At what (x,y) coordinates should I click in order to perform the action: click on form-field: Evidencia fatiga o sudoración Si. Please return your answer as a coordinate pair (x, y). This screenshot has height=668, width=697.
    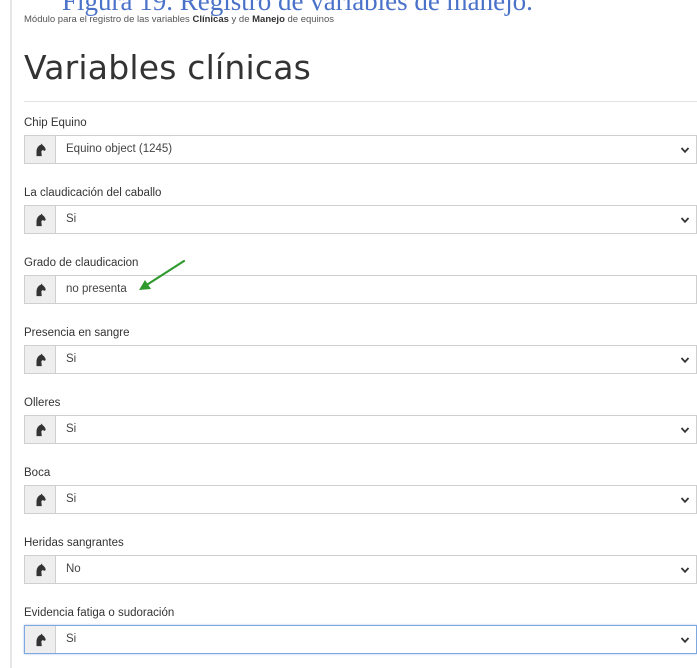
    Looking at the image, I should click on (360, 630).